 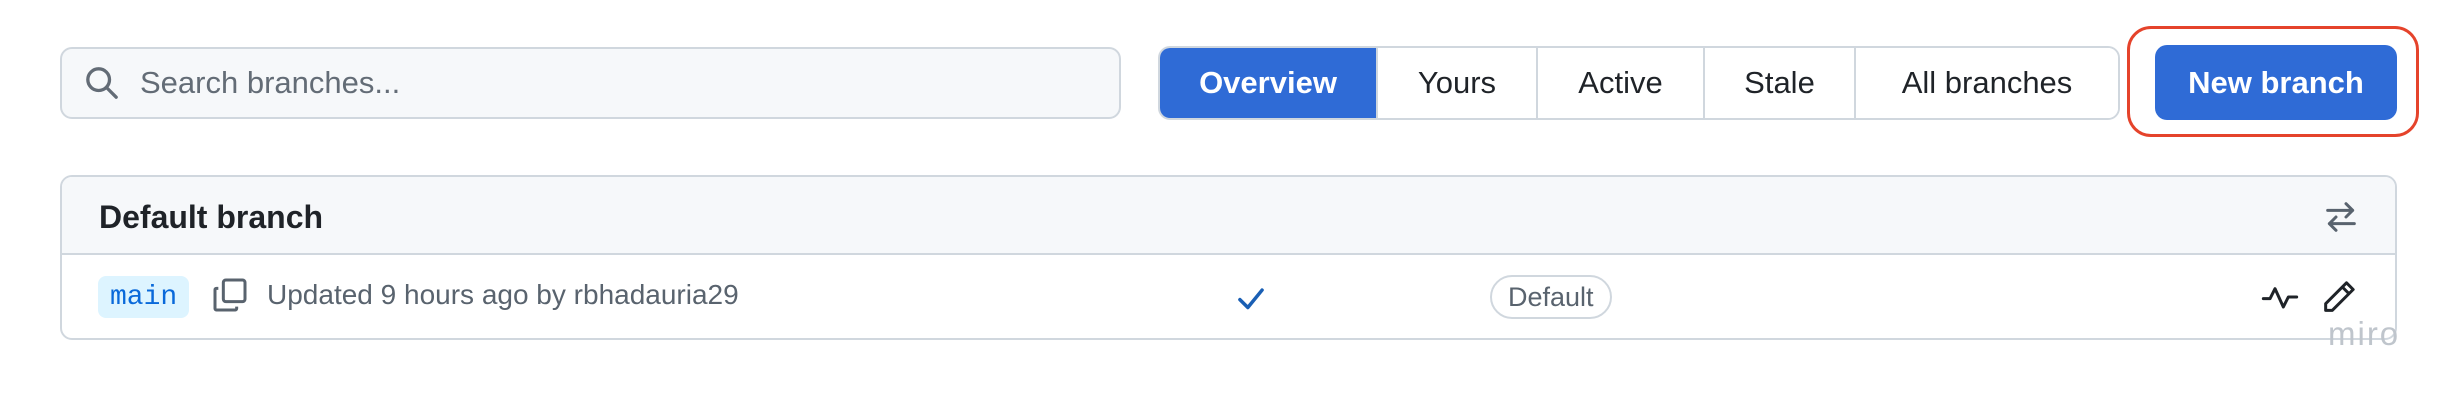 What do you see at coordinates (2276, 82) in the screenshot?
I see `new-branch-button: New branch` at bounding box center [2276, 82].